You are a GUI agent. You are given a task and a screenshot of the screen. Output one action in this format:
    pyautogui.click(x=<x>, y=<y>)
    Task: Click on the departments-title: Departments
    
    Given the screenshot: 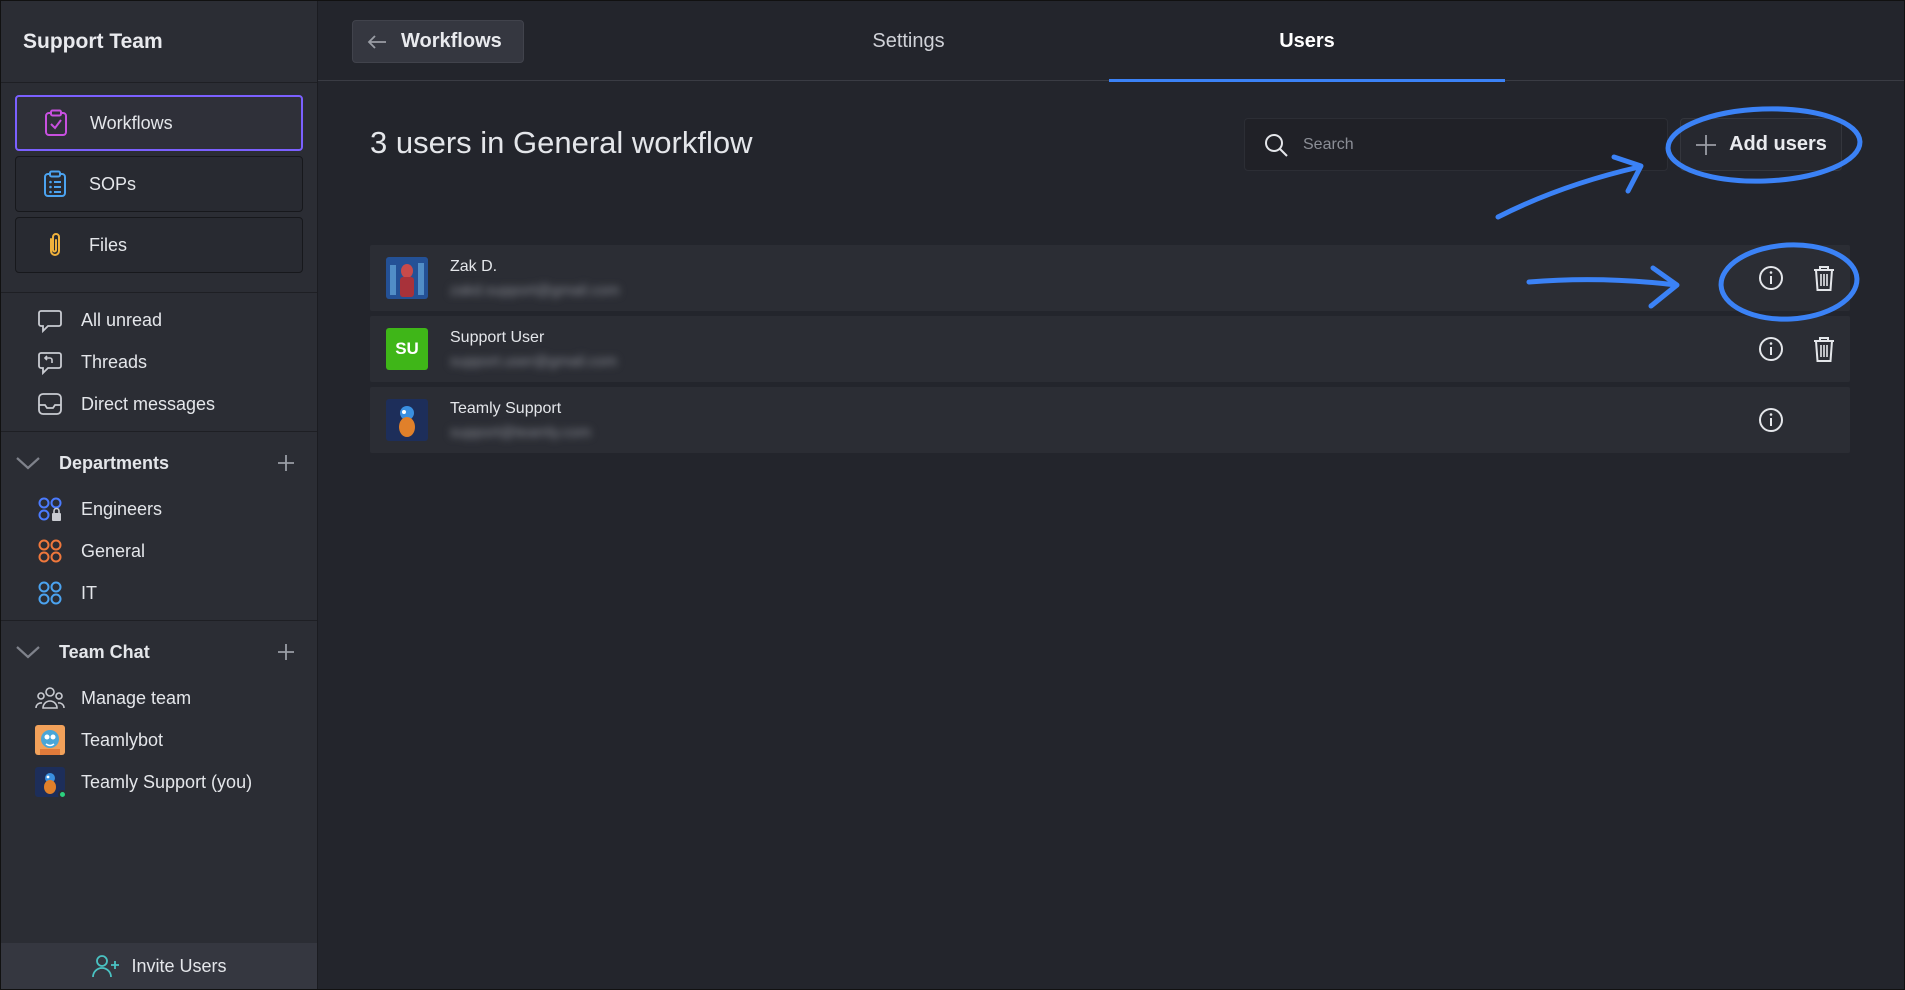 What is the action you would take?
    pyautogui.click(x=114, y=462)
    